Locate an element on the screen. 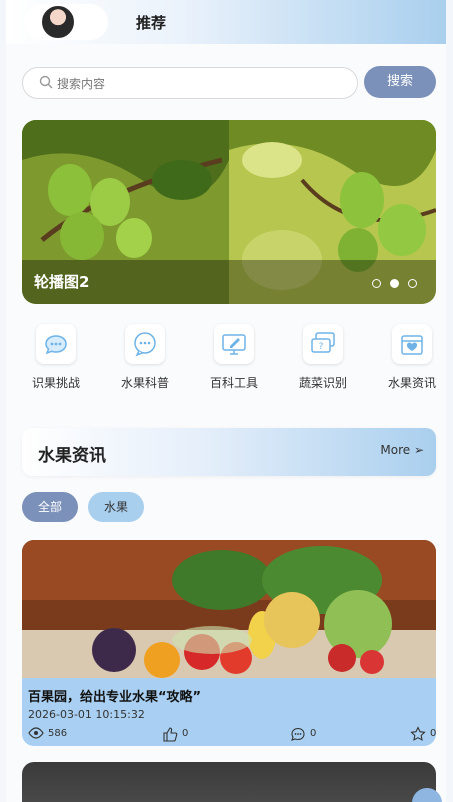 The height and width of the screenshot is (802, 453). comments-count: 0 is located at coordinates (313, 733).